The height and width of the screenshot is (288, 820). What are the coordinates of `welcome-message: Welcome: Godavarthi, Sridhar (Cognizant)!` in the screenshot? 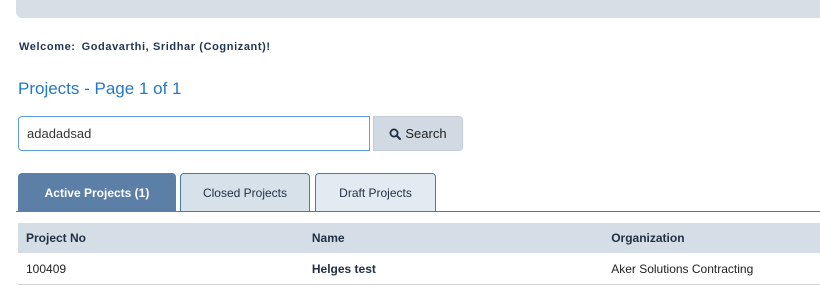 It's located at (145, 47).